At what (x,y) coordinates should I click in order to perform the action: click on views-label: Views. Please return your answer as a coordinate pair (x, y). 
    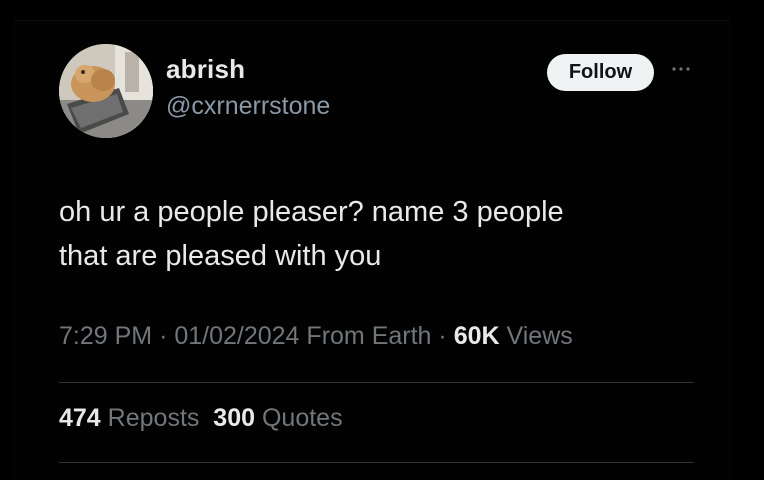
    Looking at the image, I should click on (539, 336).